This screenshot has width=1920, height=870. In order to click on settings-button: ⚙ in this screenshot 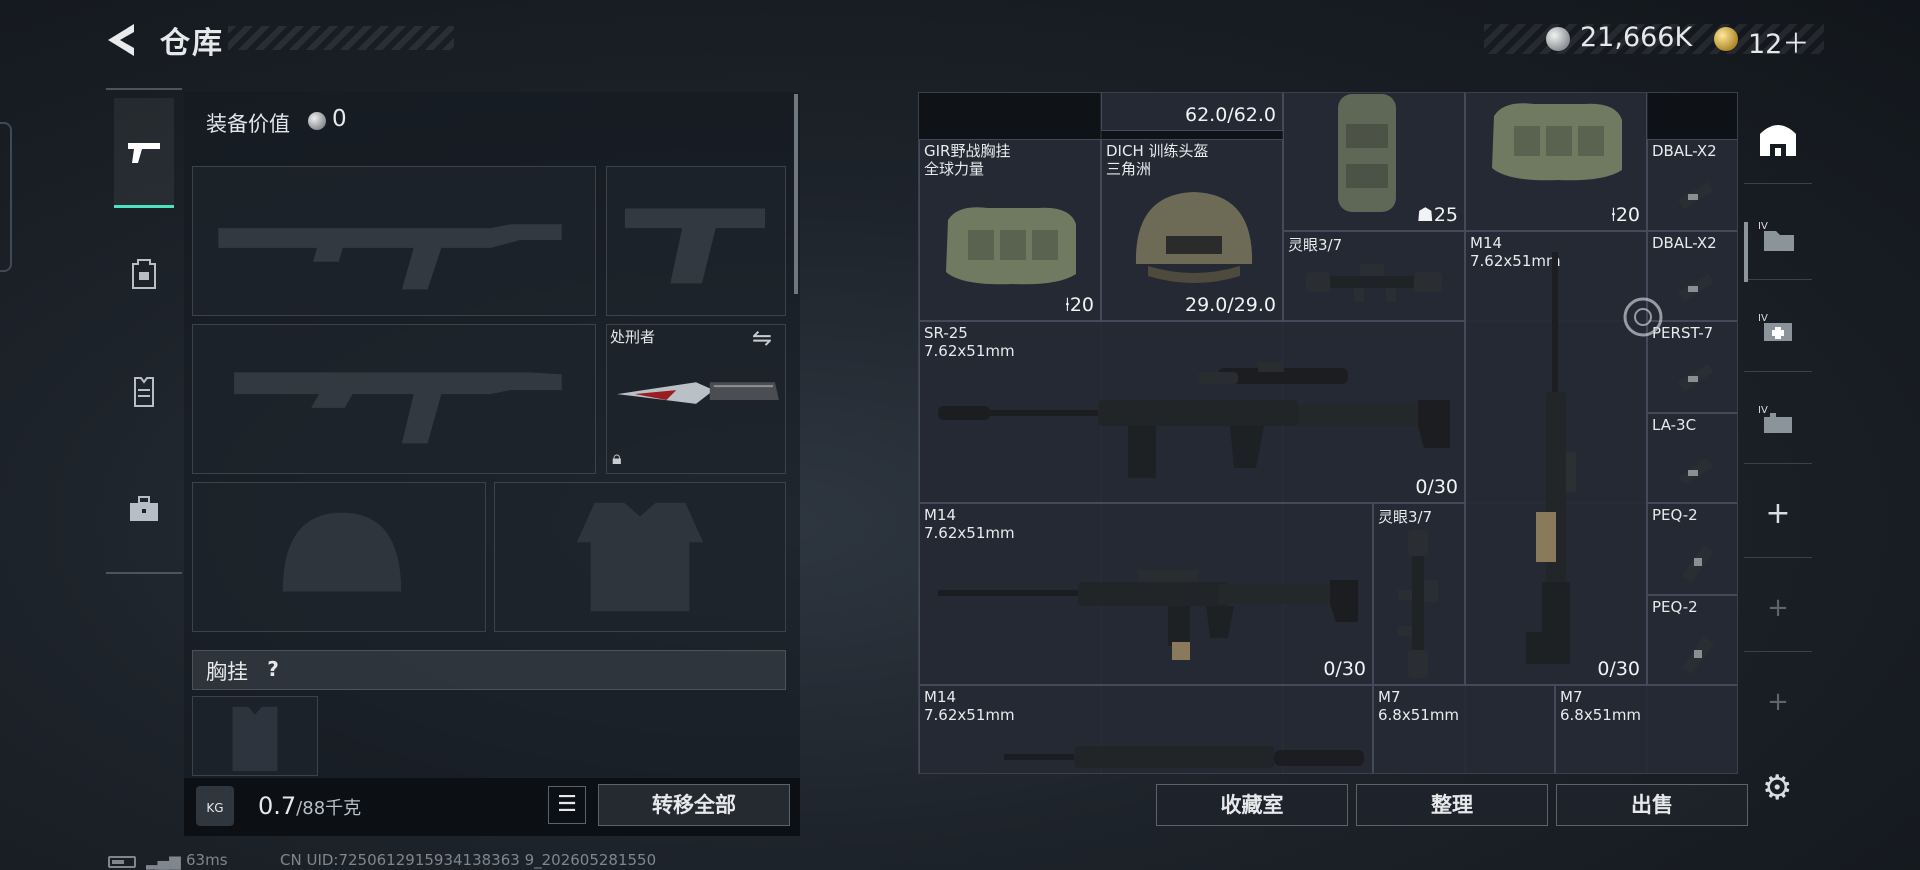, I will do `click(1782, 788)`.